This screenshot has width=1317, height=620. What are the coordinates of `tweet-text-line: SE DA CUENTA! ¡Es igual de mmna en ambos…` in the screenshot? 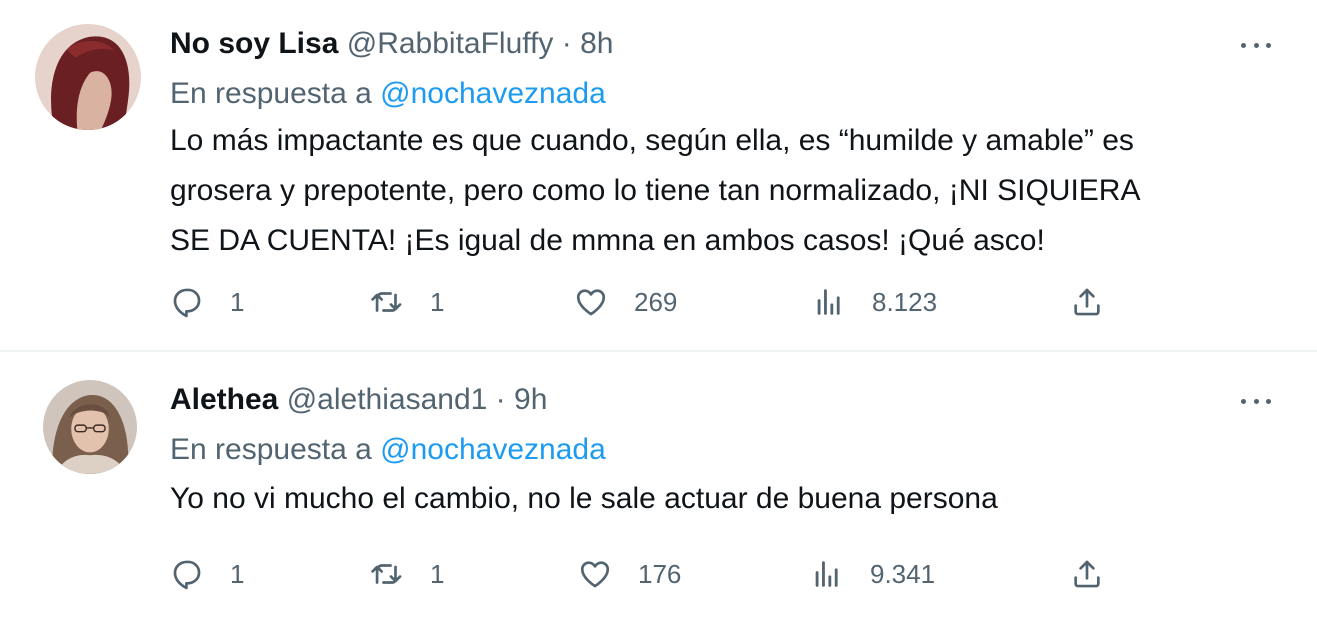 It's located at (607, 240).